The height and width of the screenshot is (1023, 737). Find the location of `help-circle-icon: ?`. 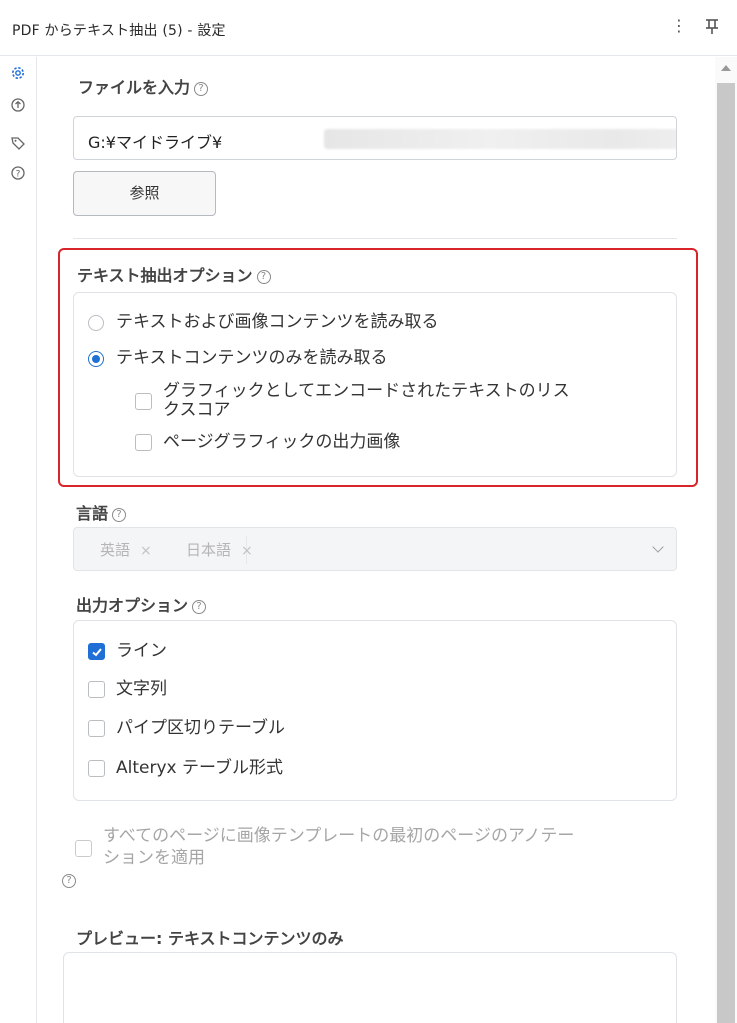

help-circle-icon: ? is located at coordinates (18, 173).